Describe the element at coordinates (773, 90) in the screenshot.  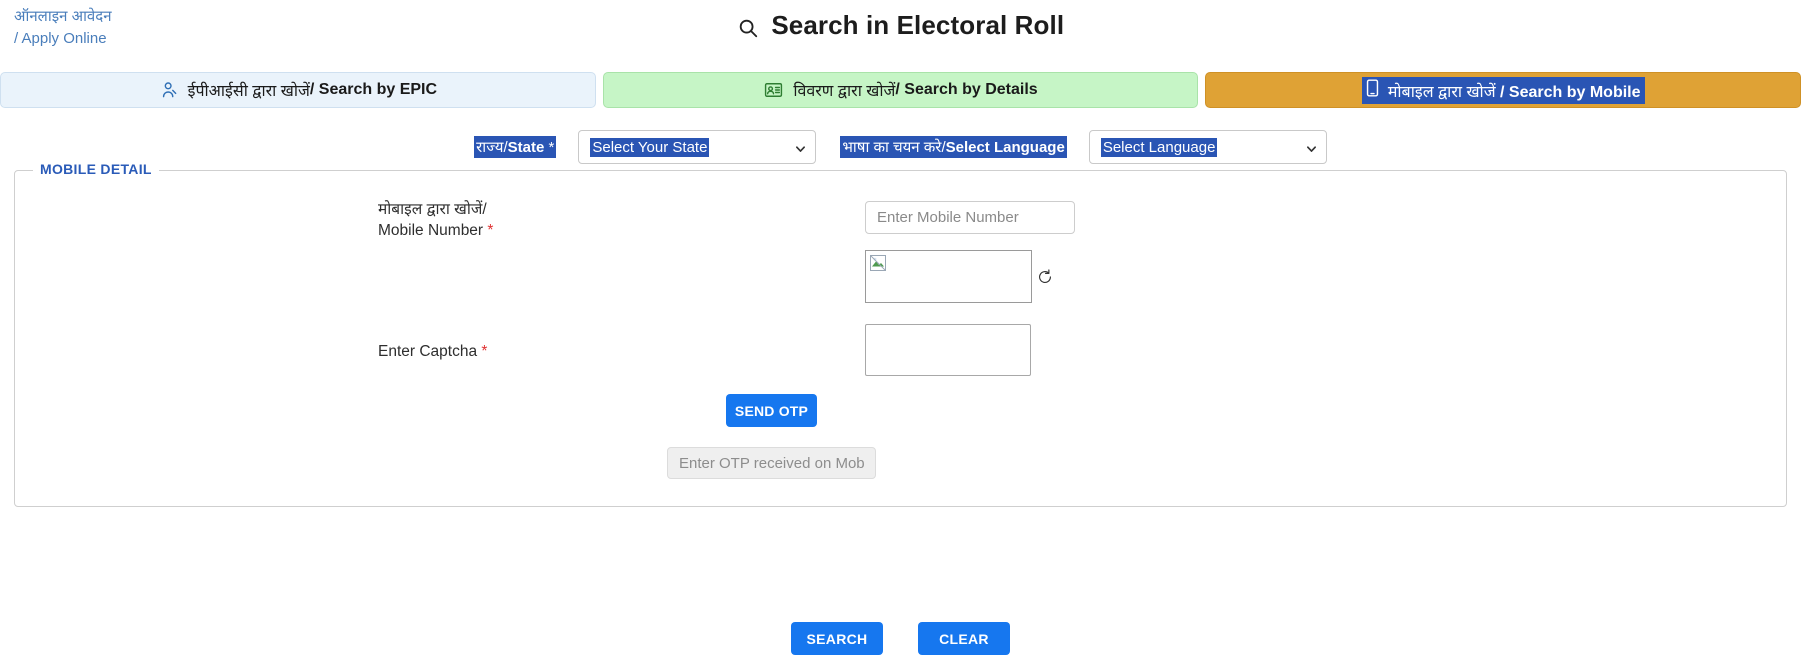
I see `id-card-icon` at that location.